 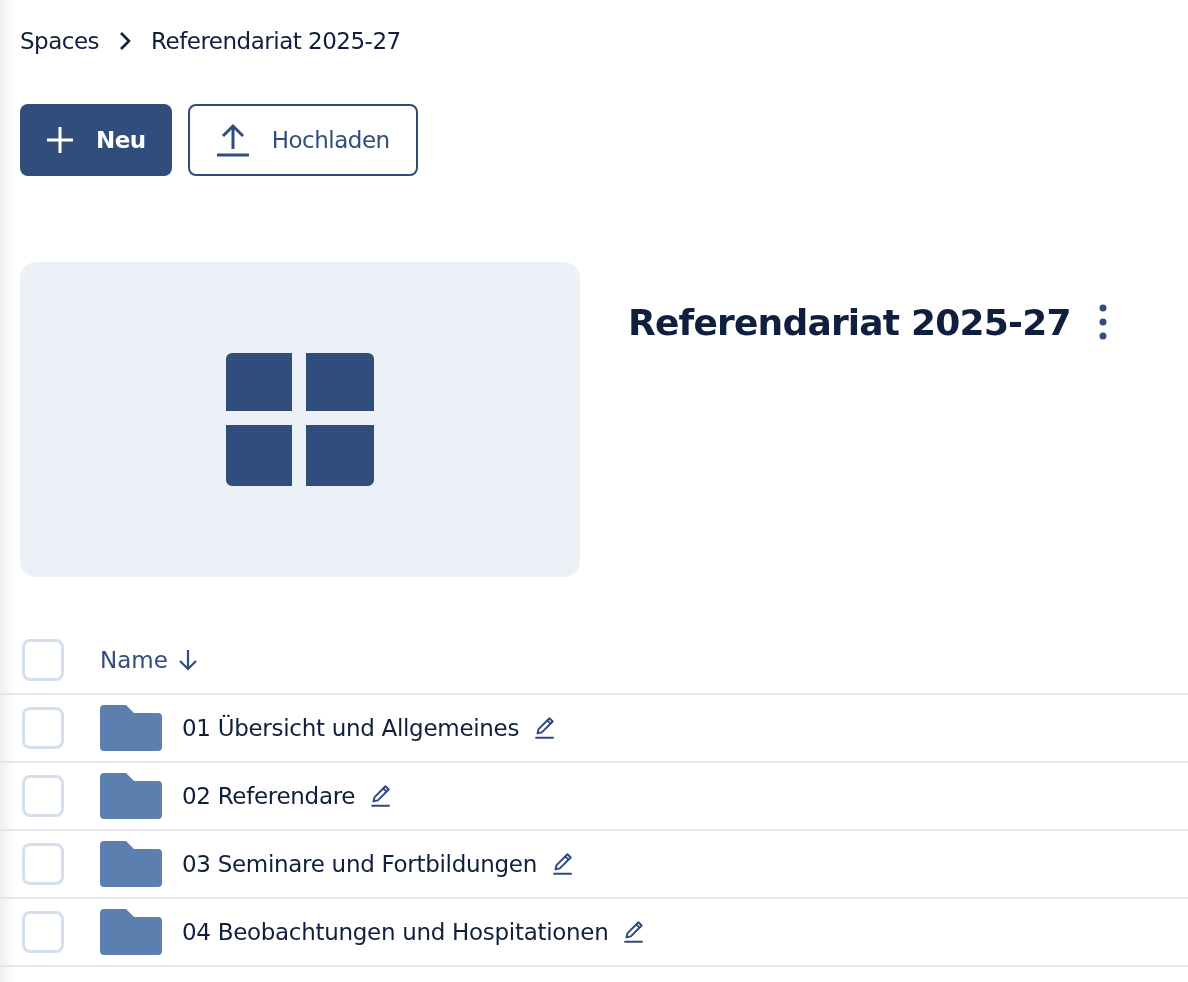 What do you see at coordinates (1102, 322) in the screenshot?
I see `more-icon` at bounding box center [1102, 322].